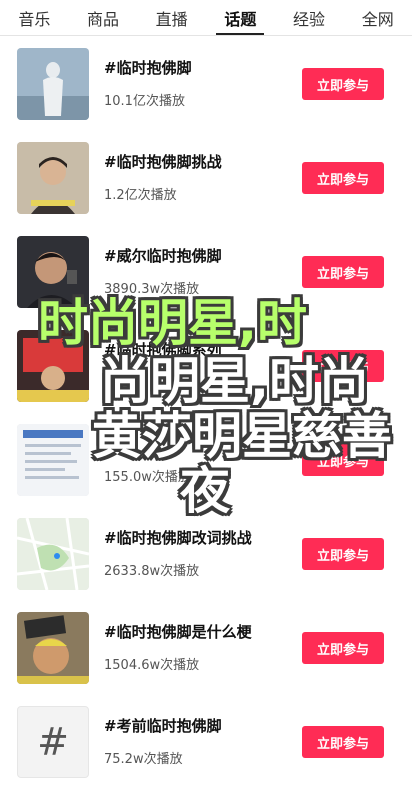 This screenshot has width=412, height=802. Describe the element at coordinates (34, 17) in the screenshot. I see `tab-music: 音乐` at that location.